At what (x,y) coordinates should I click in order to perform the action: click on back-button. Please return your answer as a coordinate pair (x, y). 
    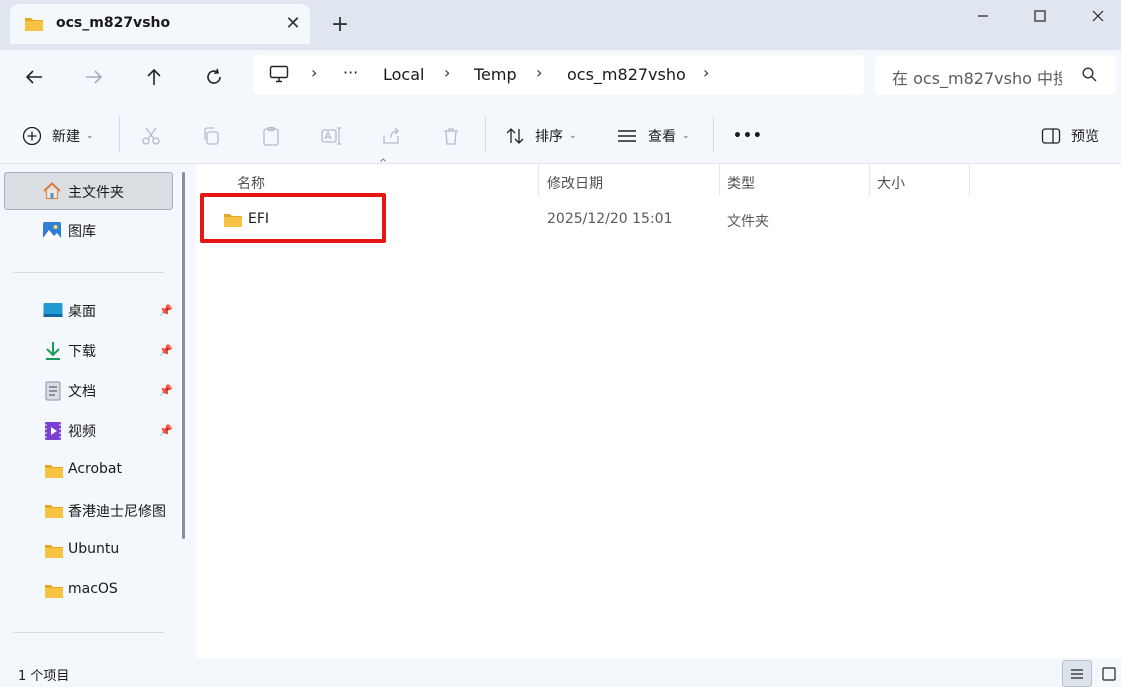
    Looking at the image, I should click on (34, 77).